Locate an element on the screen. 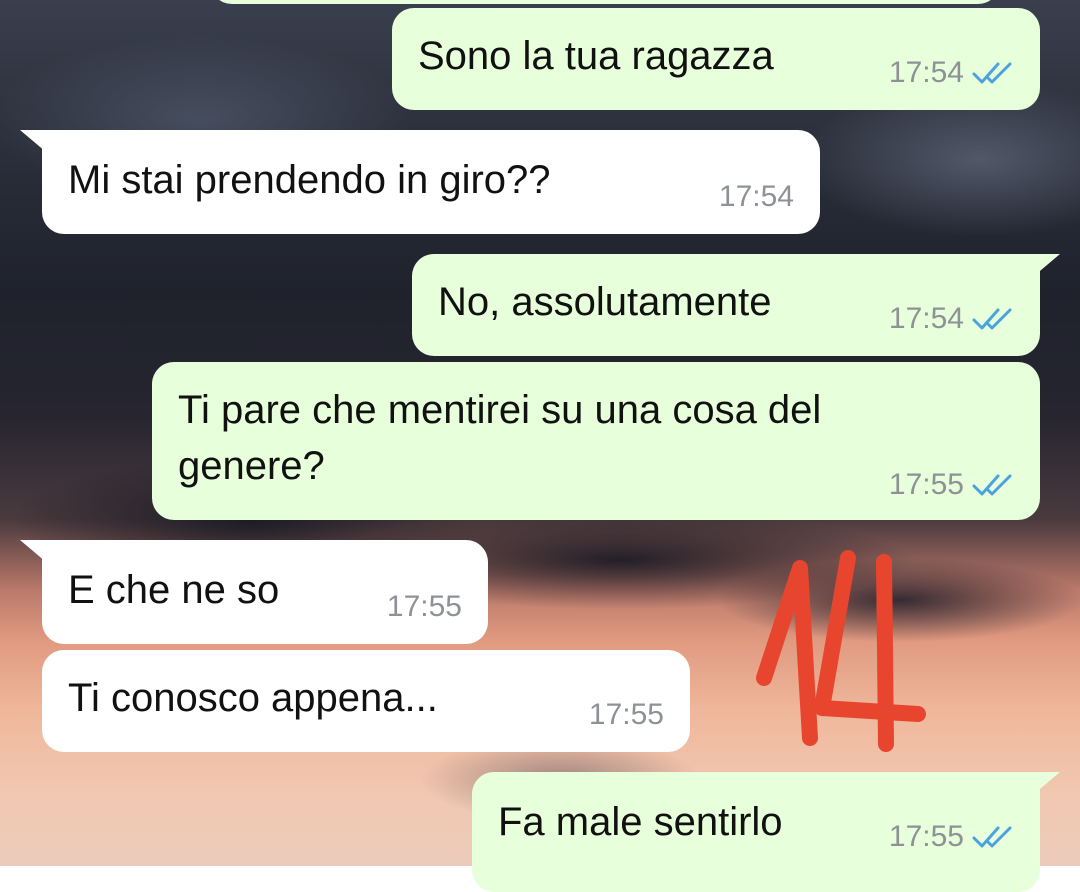 The image size is (1080, 892). message-text: No, assolutamente is located at coordinates (605, 302).